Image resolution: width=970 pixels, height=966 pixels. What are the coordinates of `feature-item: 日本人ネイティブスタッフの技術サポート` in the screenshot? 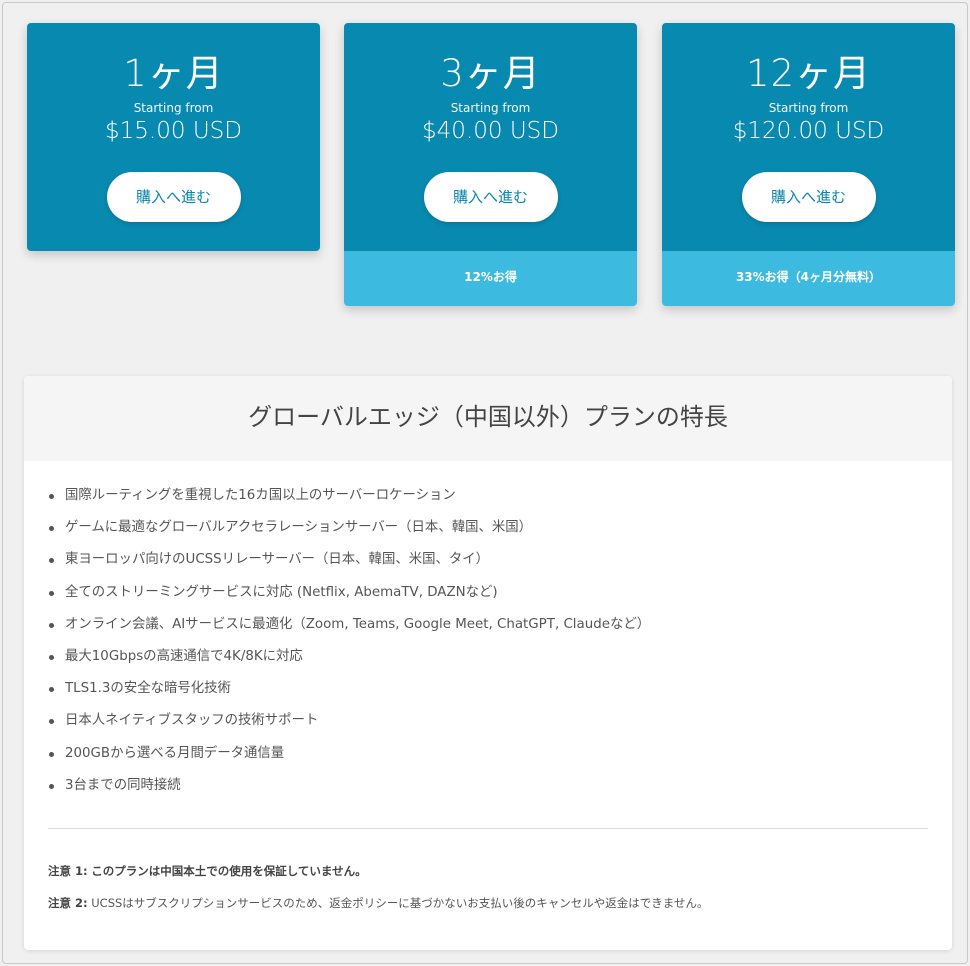 It's located at (500, 728).